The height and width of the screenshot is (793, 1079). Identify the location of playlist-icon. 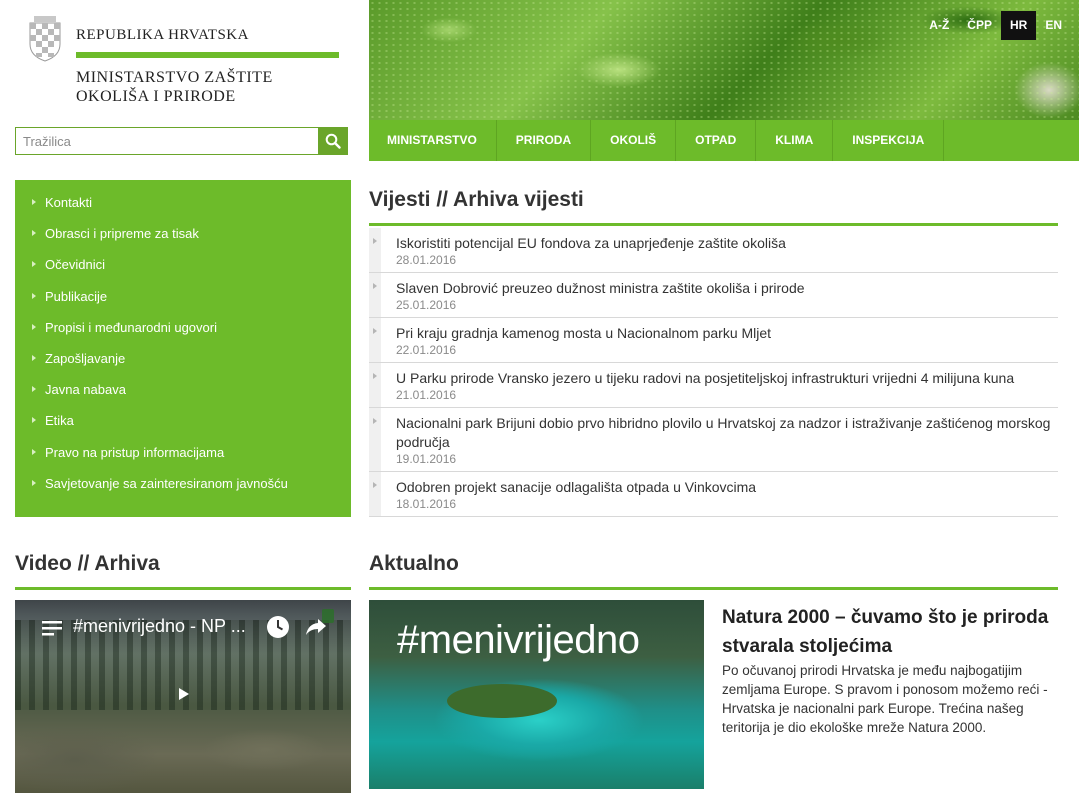
(52, 628).